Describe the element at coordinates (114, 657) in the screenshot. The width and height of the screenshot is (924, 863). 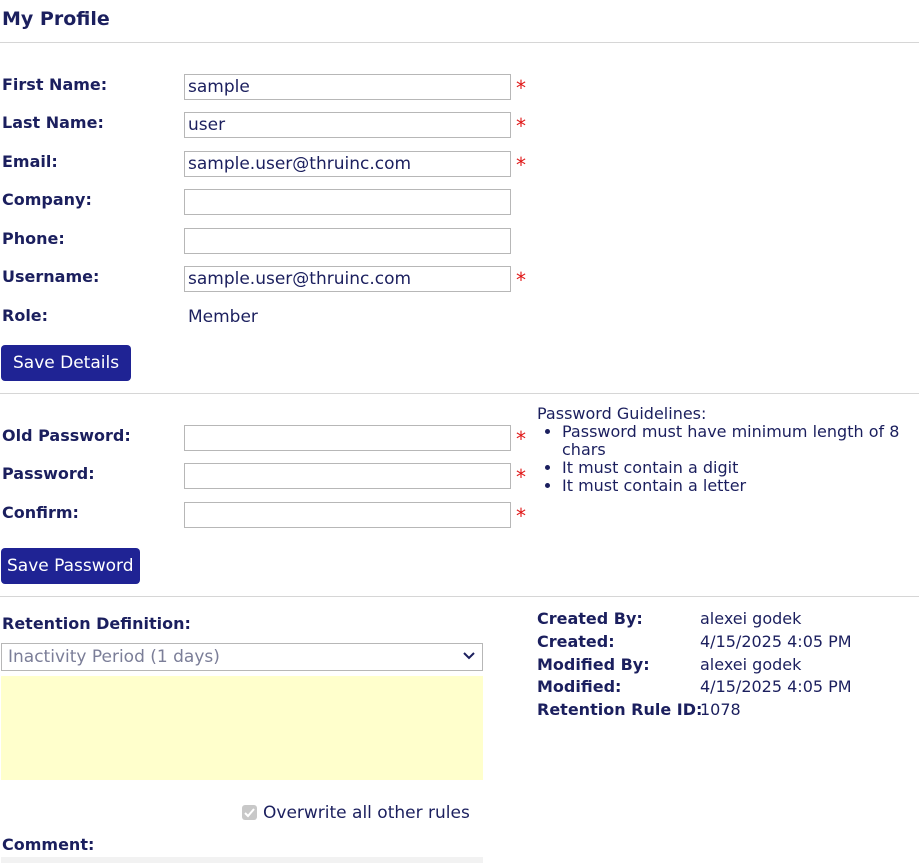
I see `retention-definition-value: Inactivity Period (1 days)` at that location.